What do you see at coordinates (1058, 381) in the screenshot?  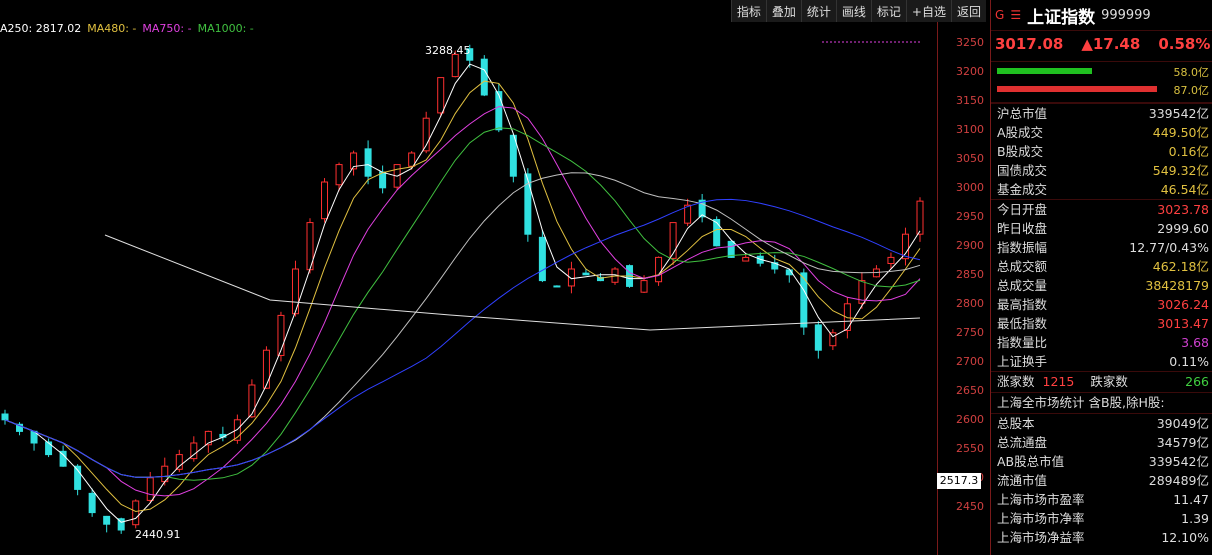 I see `up-count: 1215` at bounding box center [1058, 381].